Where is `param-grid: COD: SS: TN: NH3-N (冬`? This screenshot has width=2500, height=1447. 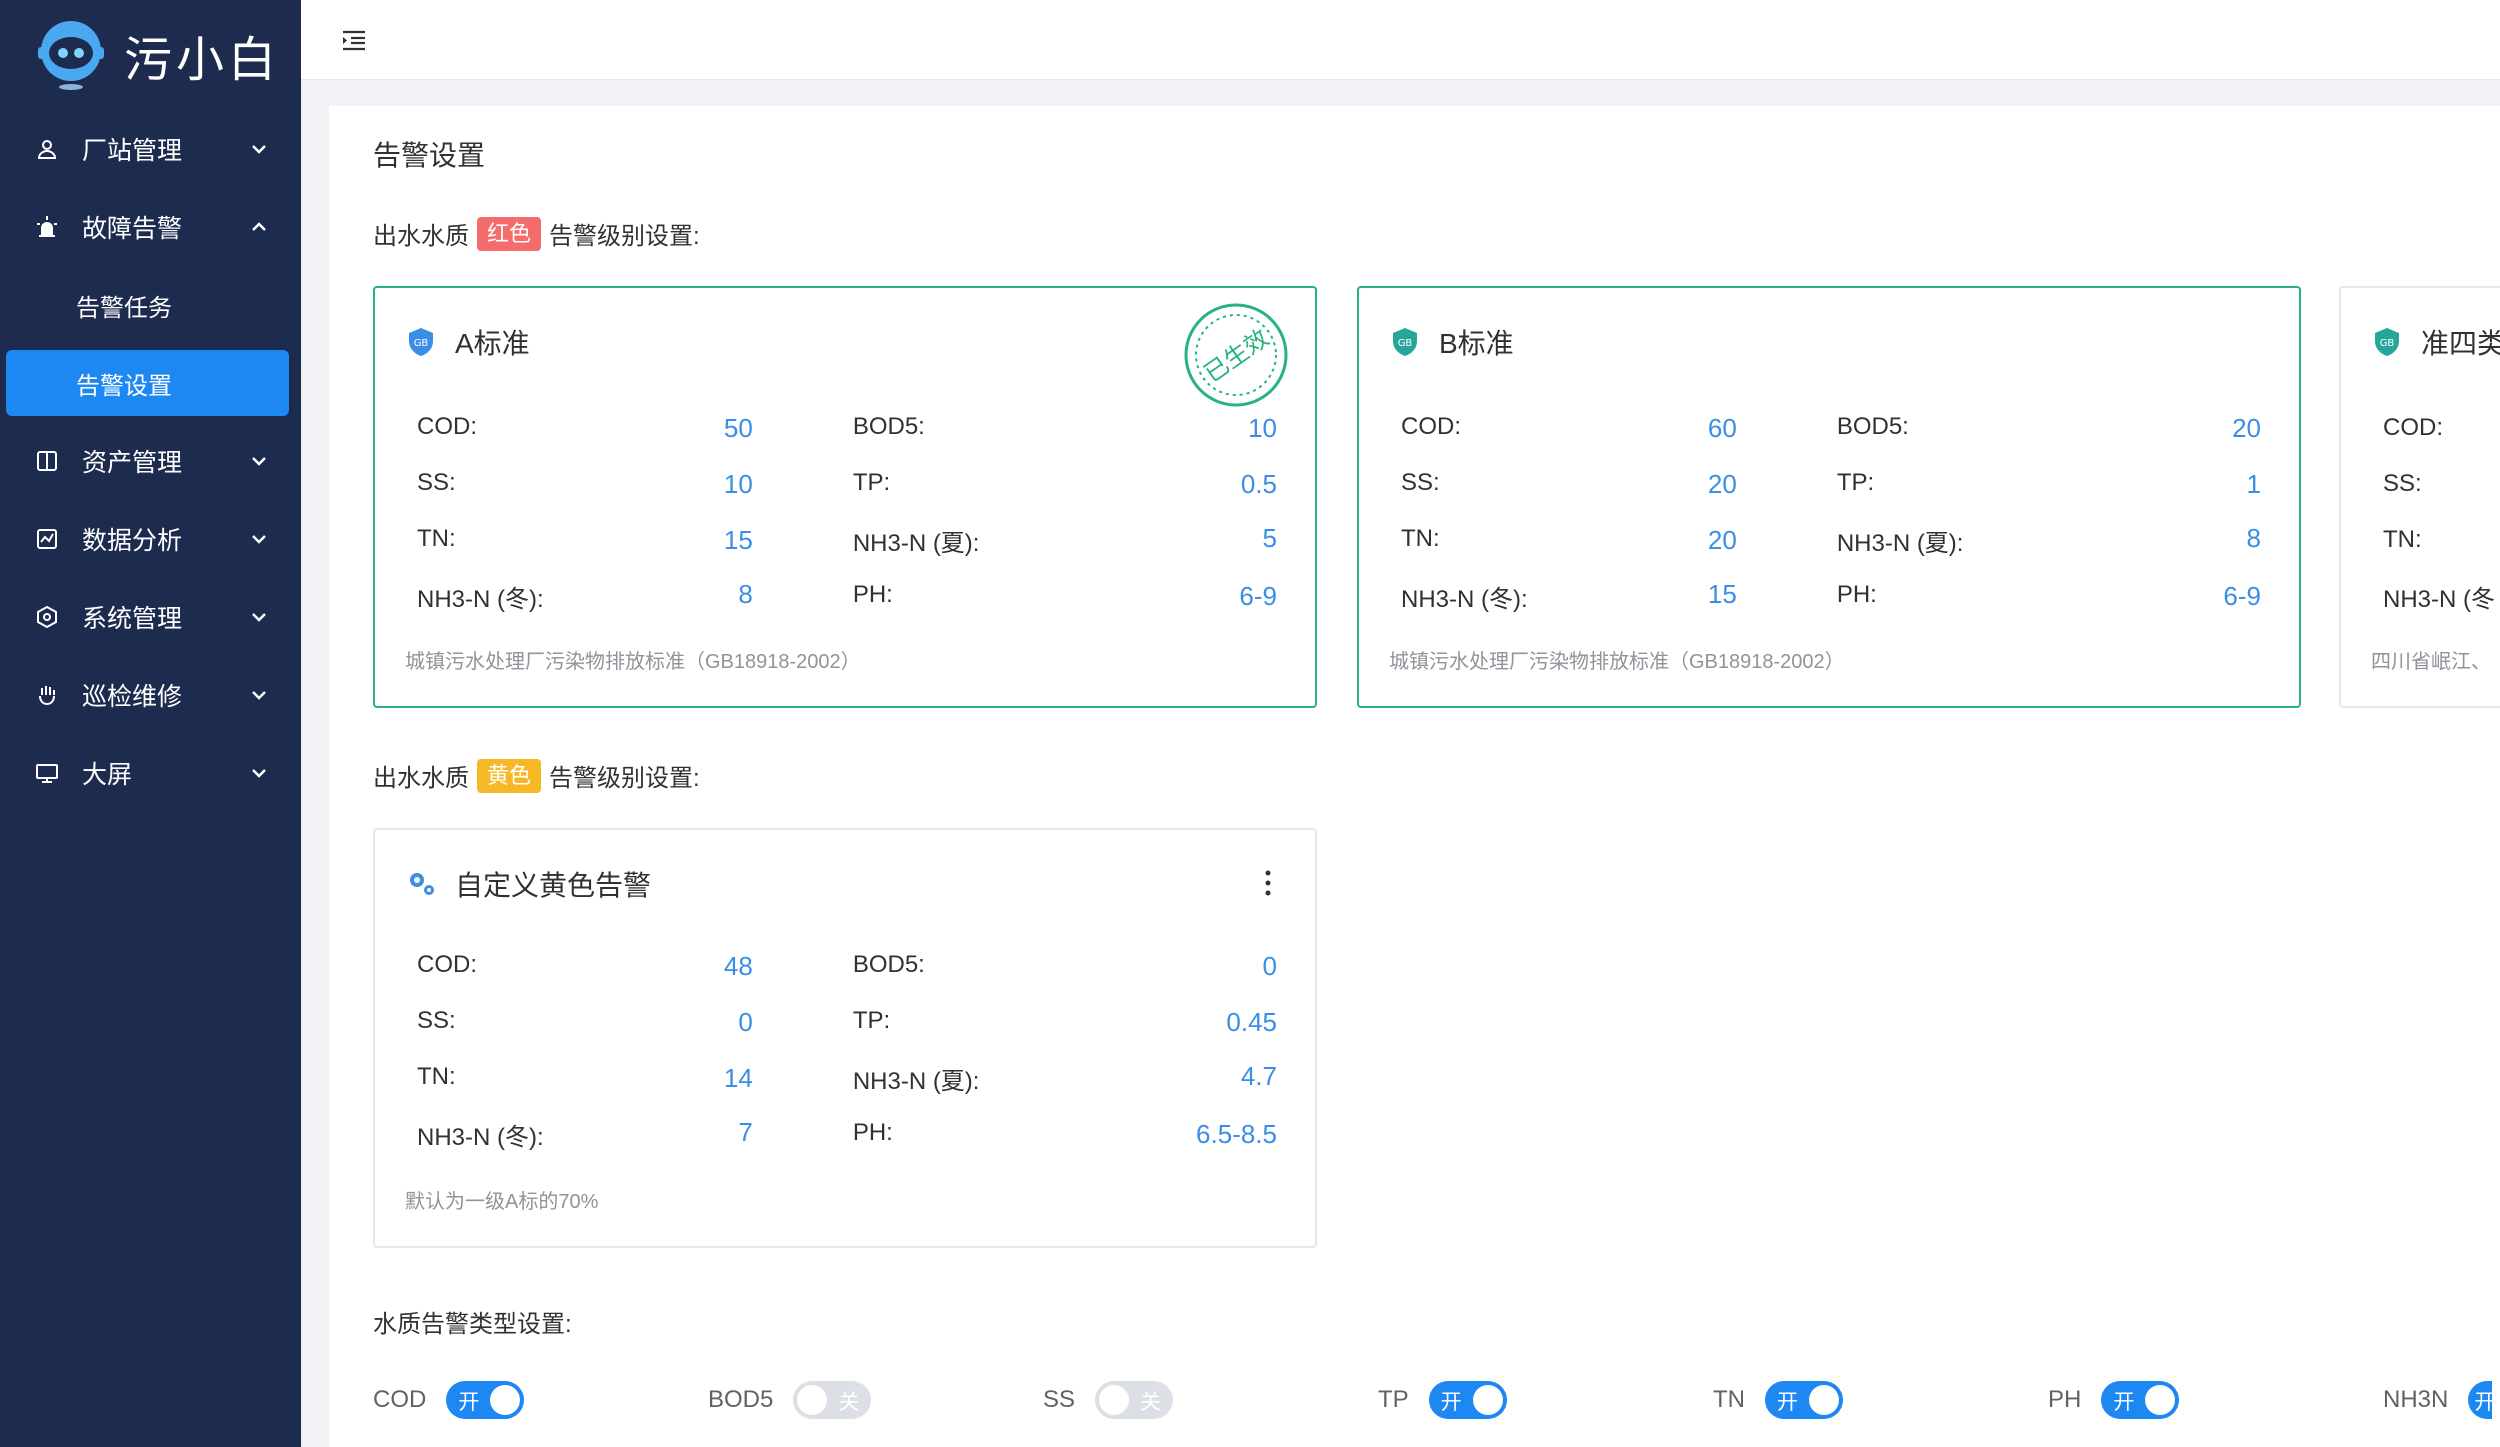 param-grid: COD: SS: TN: NH3-N (冬 is located at coordinates (2441, 512).